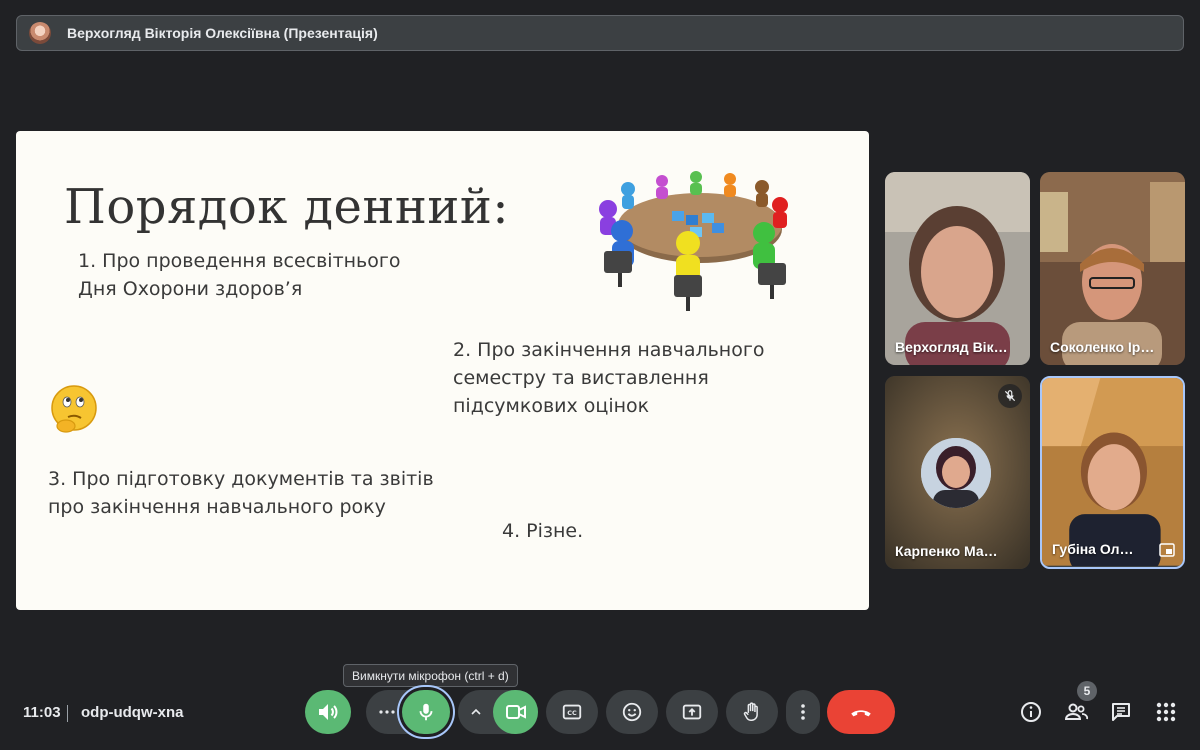 The image size is (1200, 750). Describe the element at coordinates (1010, 396) in the screenshot. I see `mic-off-icon` at that location.